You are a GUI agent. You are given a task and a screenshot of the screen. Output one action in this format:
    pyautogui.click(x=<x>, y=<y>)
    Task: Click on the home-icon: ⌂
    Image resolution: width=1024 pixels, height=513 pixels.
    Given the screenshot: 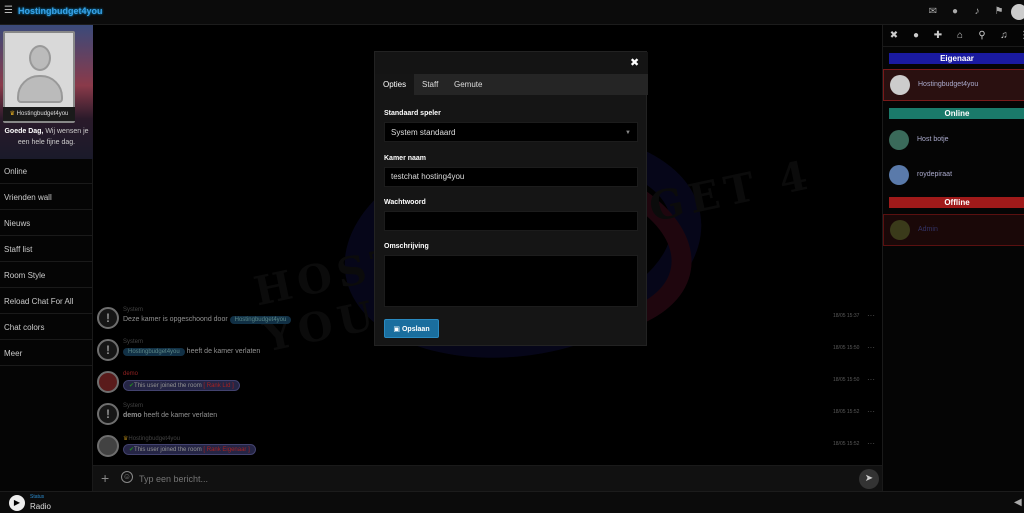 What is the action you would take?
    pyautogui.click(x=960, y=36)
    